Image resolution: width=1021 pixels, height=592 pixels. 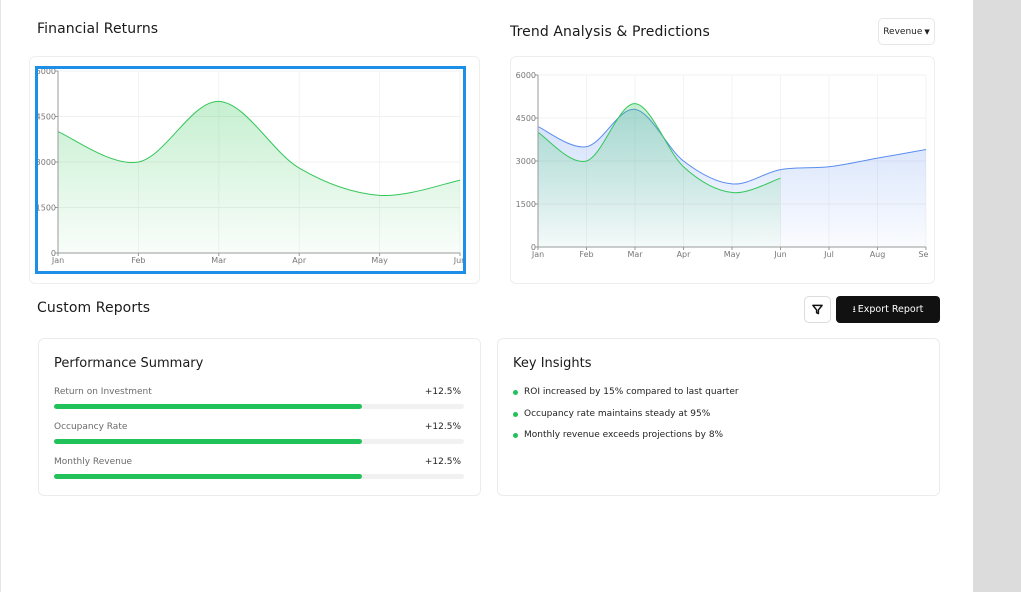 I want to click on filter-icon, so click(x=817, y=309).